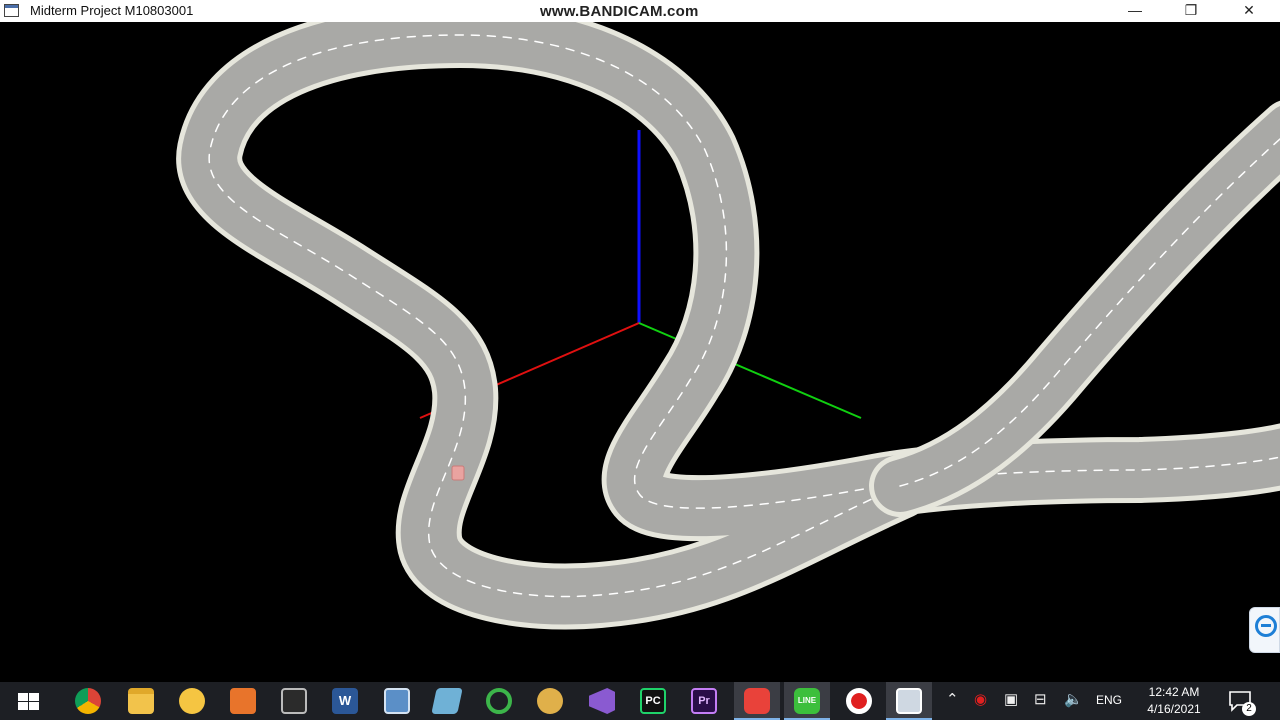 The height and width of the screenshot is (720, 1280). I want to click on premiere-icon: Pr, so click(704, 701).